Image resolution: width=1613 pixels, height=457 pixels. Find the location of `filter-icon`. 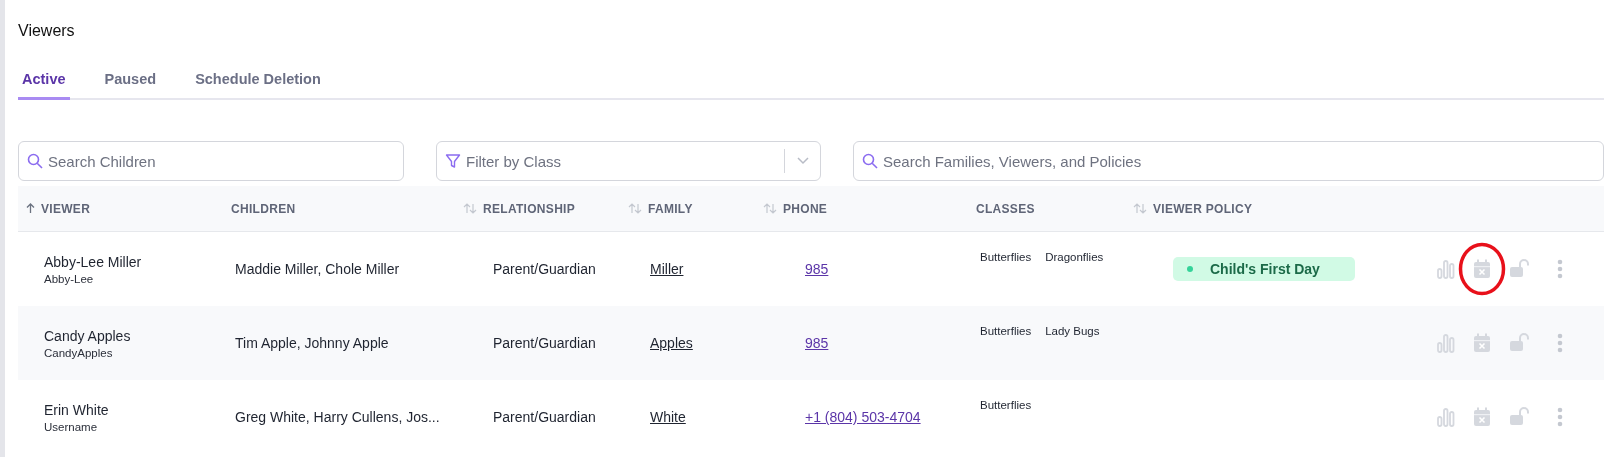

filter-icon is located at coordinates (453, 161).